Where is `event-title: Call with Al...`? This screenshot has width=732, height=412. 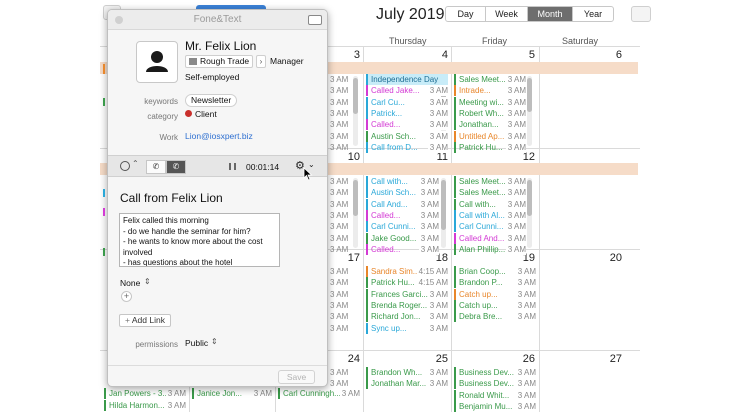 event-title: Call with Al... is located at coordinates (482, 215).